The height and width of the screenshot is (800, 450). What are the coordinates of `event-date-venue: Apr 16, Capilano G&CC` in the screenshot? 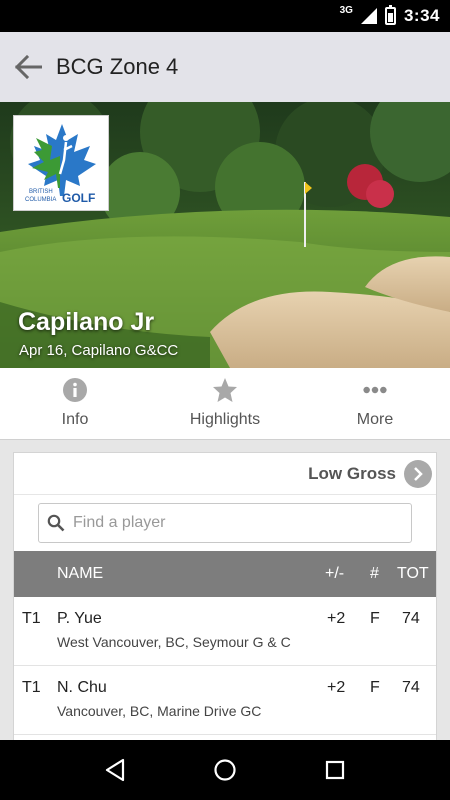 It's located at (99, 350).